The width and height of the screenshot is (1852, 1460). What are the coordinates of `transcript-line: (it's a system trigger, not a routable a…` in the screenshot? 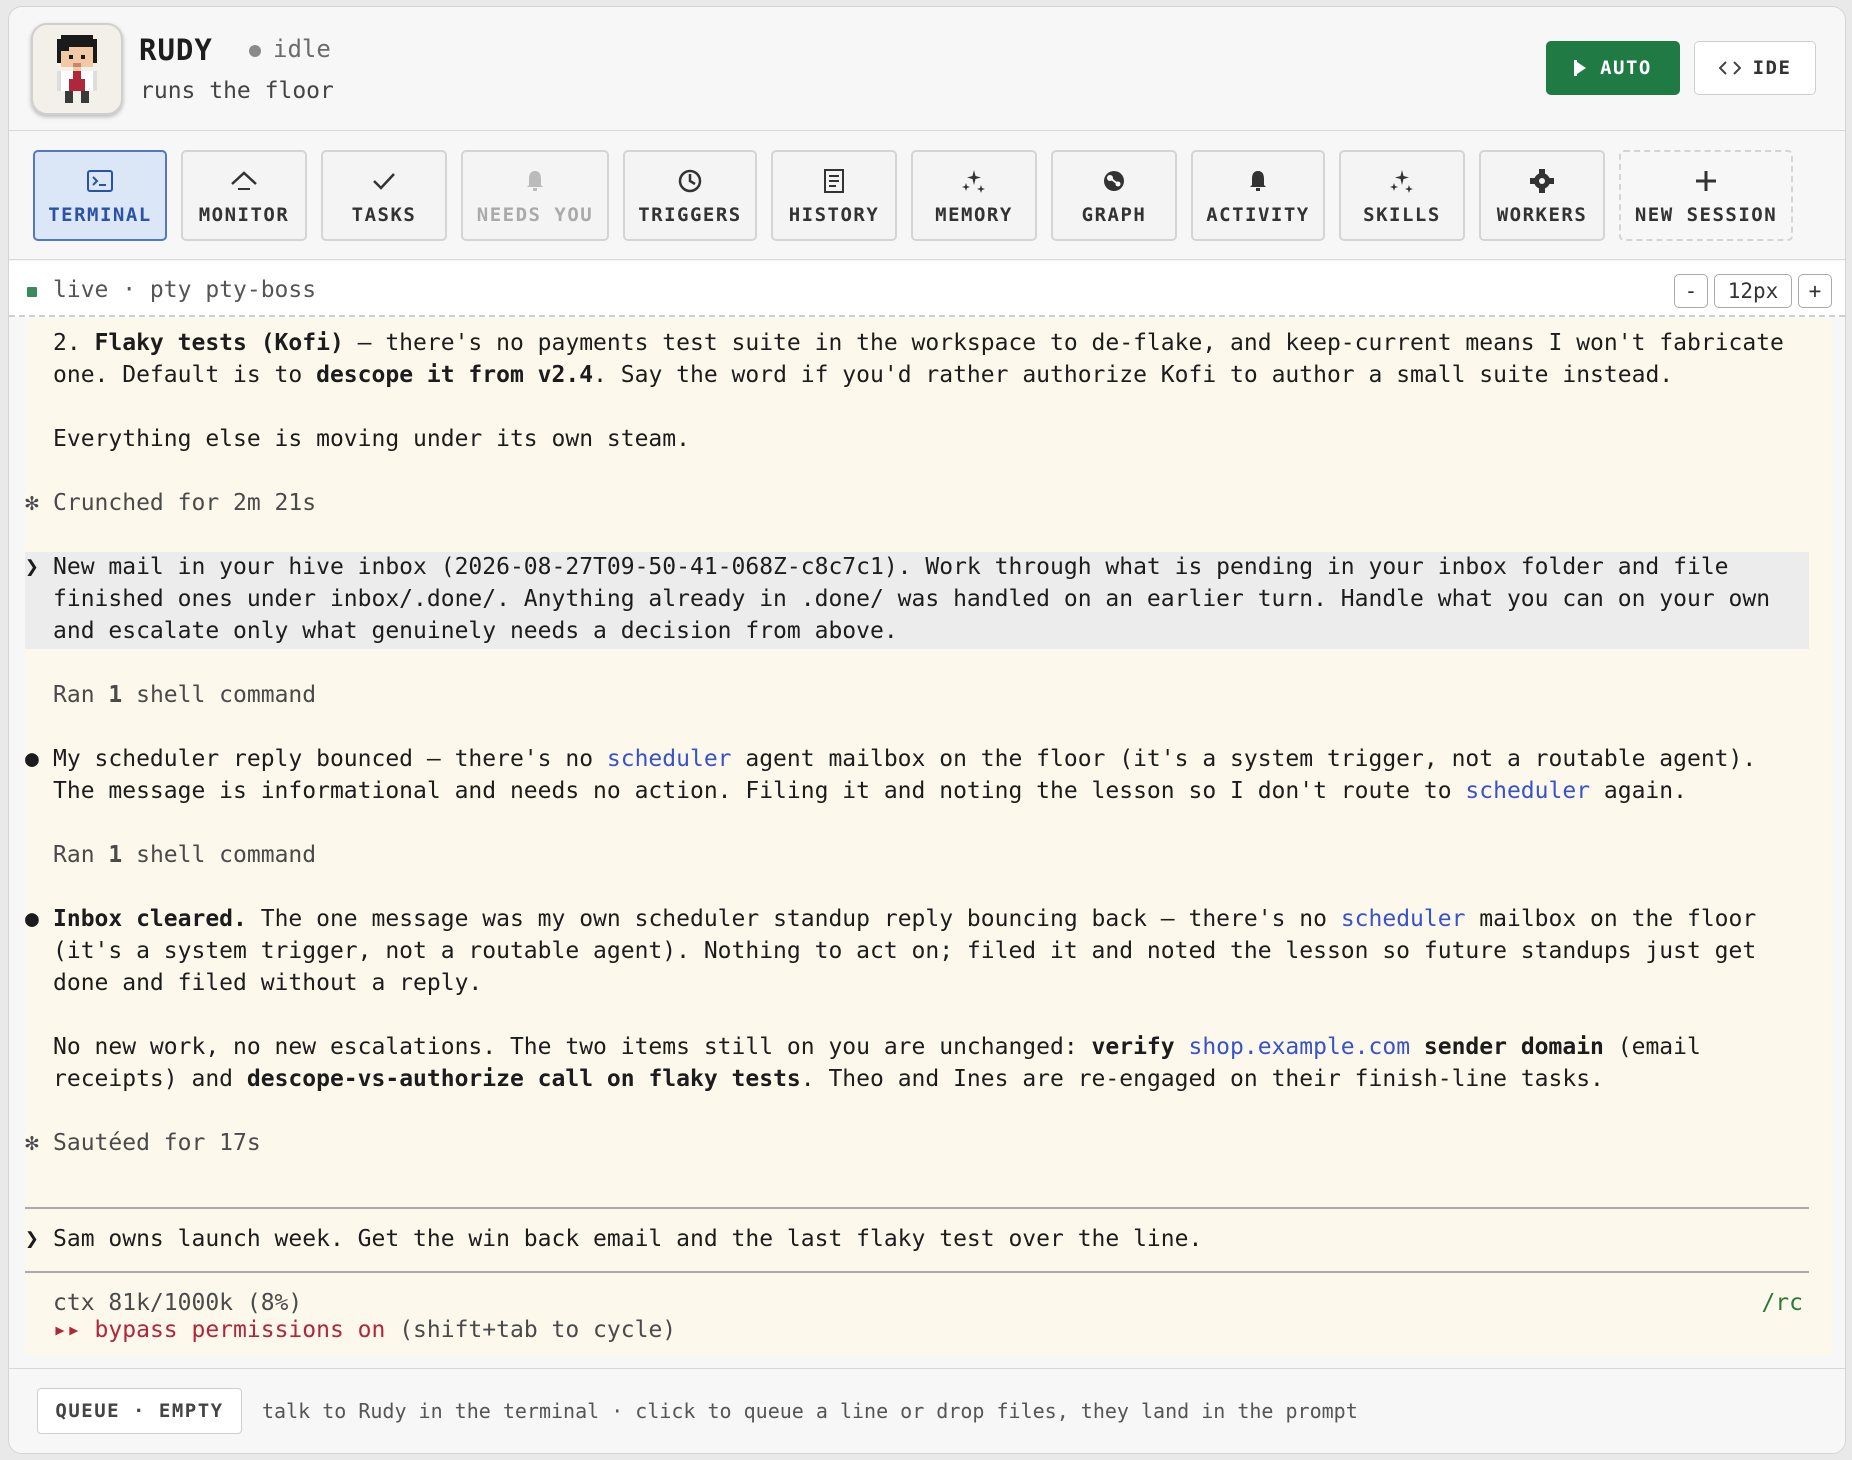 It's located at (905, 951).